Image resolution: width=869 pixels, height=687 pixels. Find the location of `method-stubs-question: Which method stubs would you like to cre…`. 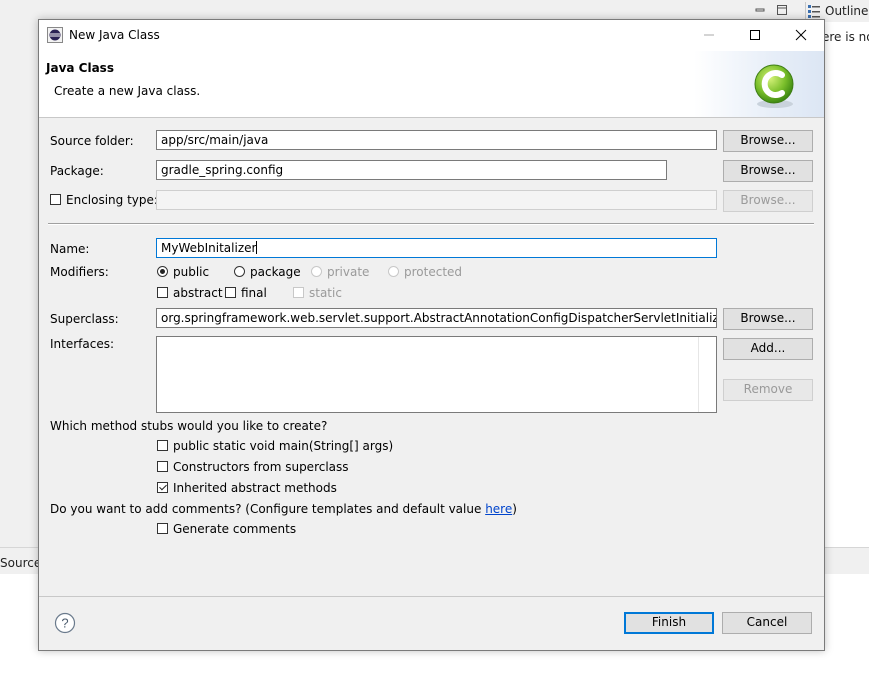

method-stubs-question: Which method stubs would you like to cre… is located at coordinates (189, 426).